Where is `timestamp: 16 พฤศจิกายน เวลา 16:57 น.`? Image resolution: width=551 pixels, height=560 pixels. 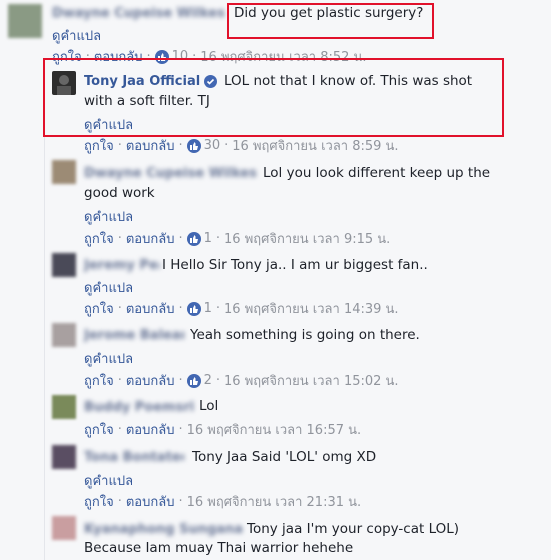 timestamp: 16 พฤศจิกายน เวลา 16:57 น. is located at coordinates (274, 429).